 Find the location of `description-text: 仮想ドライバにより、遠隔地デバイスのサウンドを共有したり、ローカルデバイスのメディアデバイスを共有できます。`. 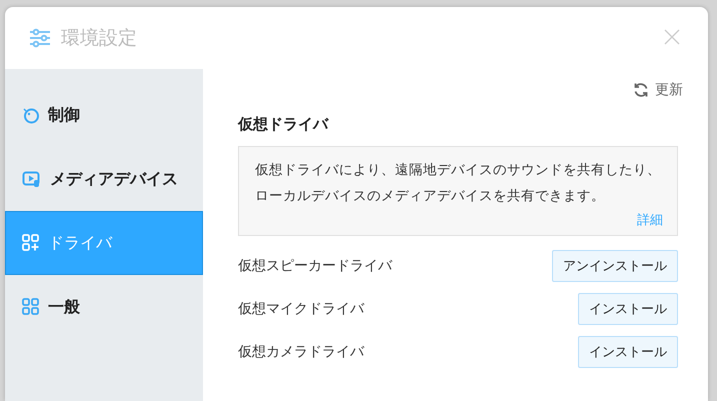

description-text: 仮想ドライバにより、遠隔地デバイスのサウンドを共有したり、ローカルデバイスのメディアデバイスを共有できます。 is located at coordinates (458, 183).